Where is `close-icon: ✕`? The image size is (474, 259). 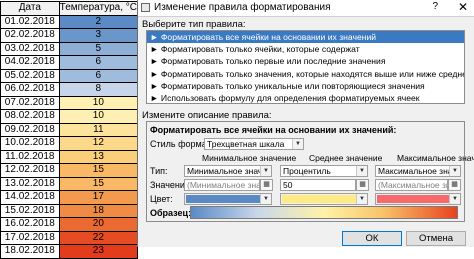
close-icon: ✕ is located at coordinates (463, 7).